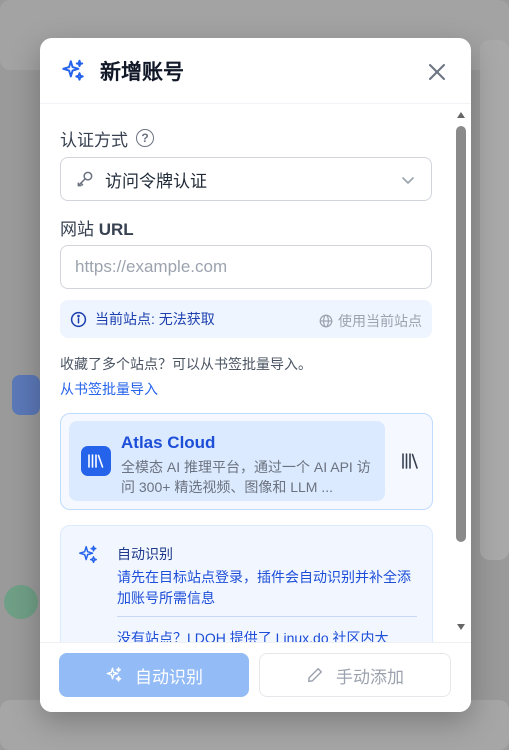 Image resolution: width=509 pixels, height=750 pixels. Describe the element at coordinates (142, 72) in the screenshot. I see `dialog-title: 新增账号` at that location.